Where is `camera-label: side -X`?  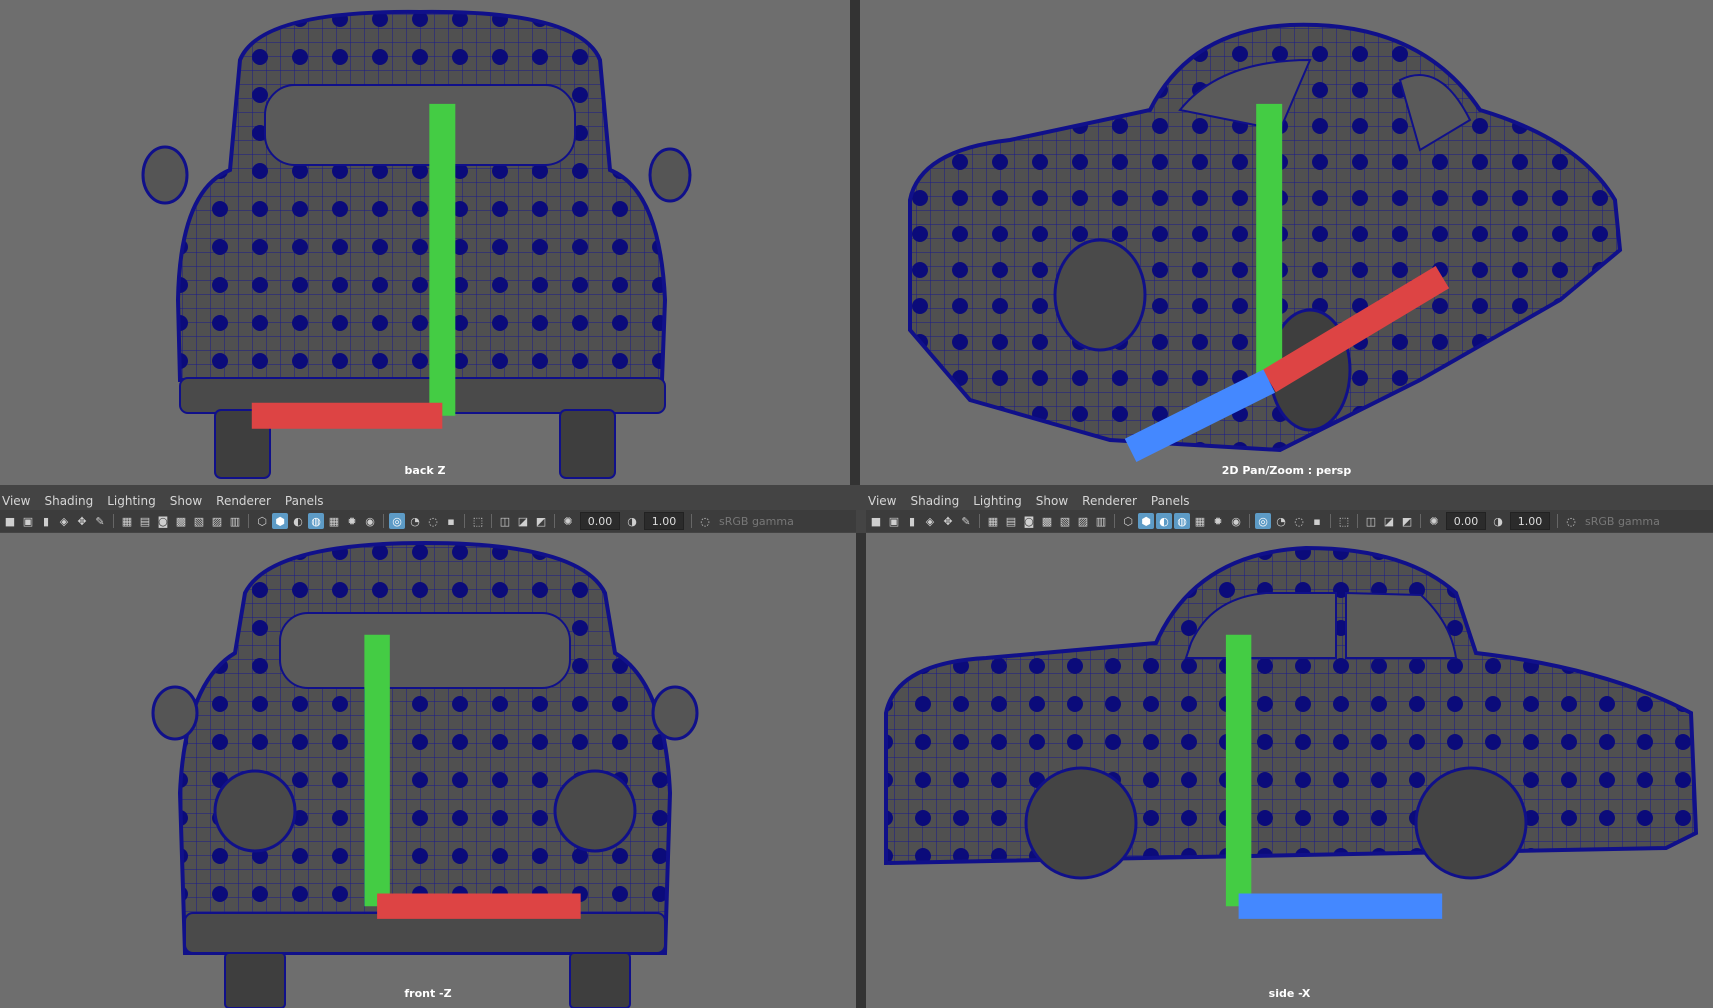 camera-label: side -X is located at coordinates (1289, 993).